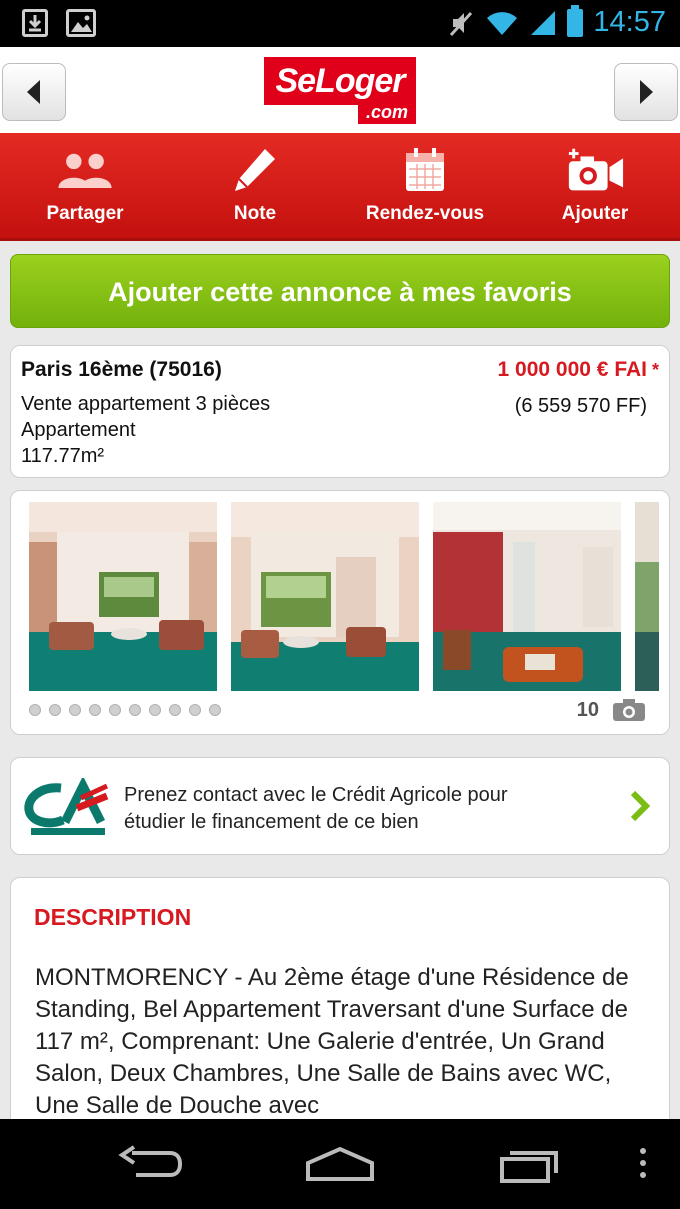 The image size is (680, 1209). What do you see at coordinates (425, 170) in the screenshot?
I see `calendar-icon` at bounding box center [425, 170].